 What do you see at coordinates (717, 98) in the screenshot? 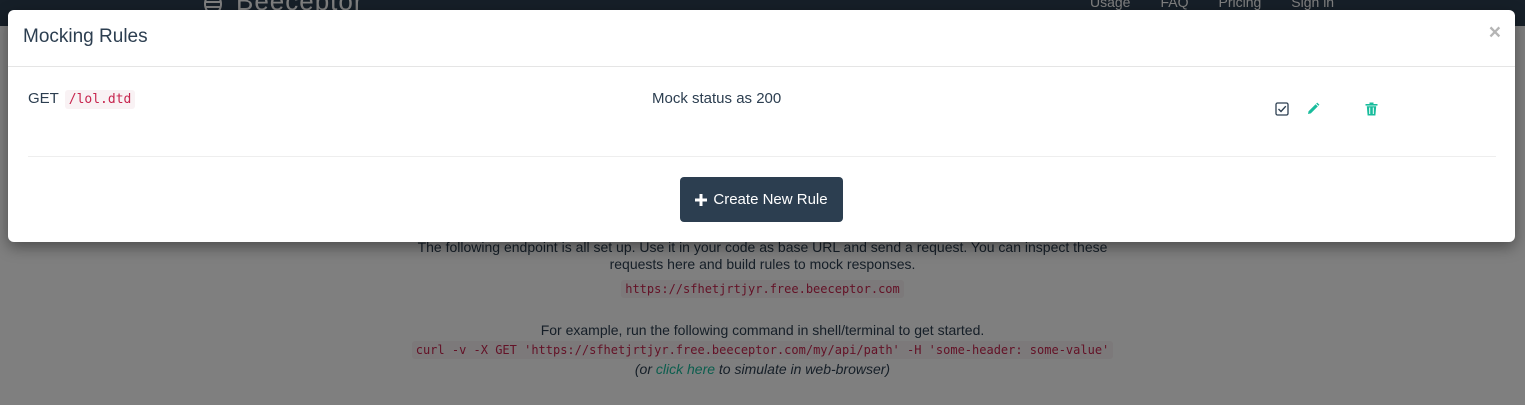
I see `rule-description: Mock status as 200` at bounding box center [717, 98].